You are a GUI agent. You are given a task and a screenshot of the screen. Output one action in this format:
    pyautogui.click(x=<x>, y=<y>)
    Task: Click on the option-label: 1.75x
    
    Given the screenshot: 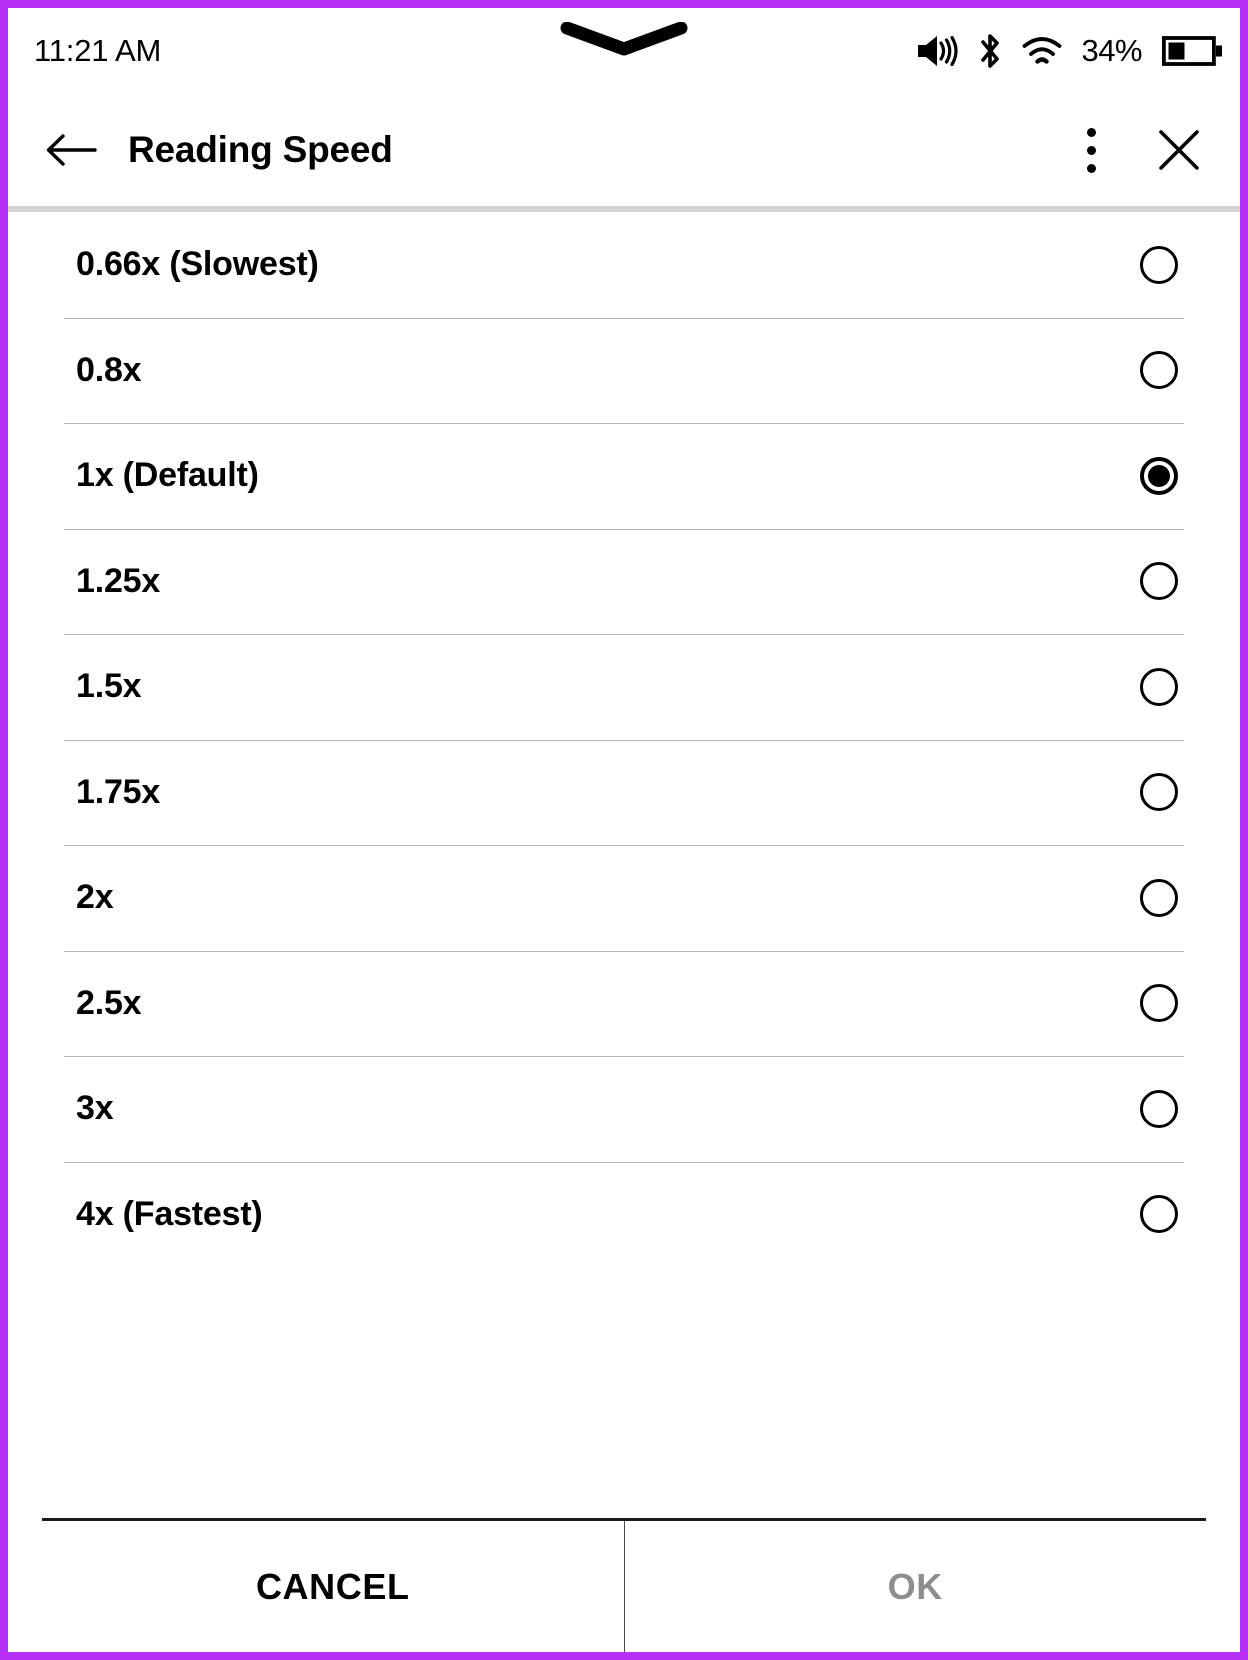 What is the action you would take?
    pyautogui.click(x=118, y=791)
    